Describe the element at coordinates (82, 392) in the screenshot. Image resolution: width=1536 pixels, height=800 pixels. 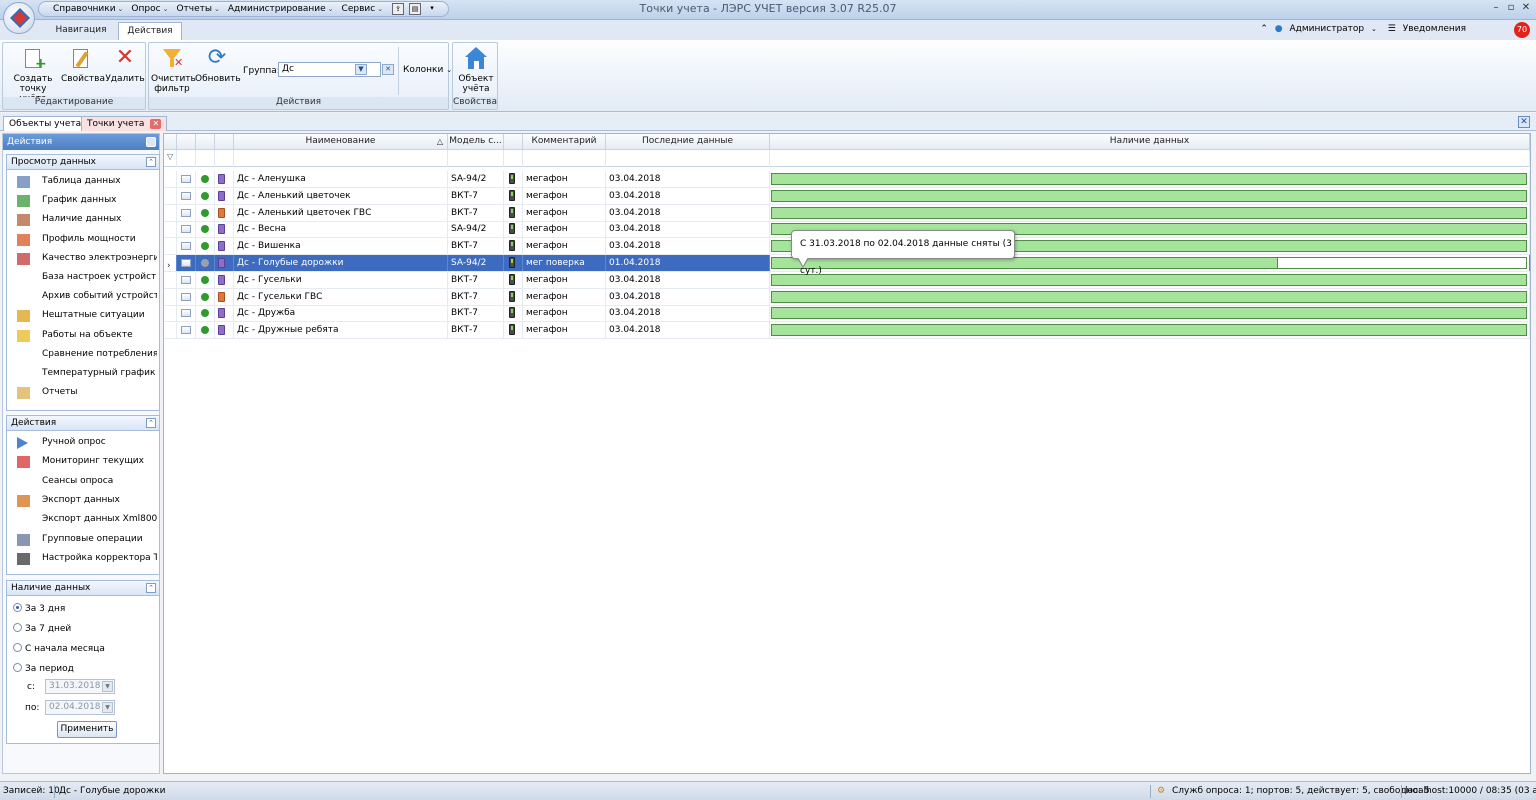
I see `nav-item-view: Отчеты` at that location.